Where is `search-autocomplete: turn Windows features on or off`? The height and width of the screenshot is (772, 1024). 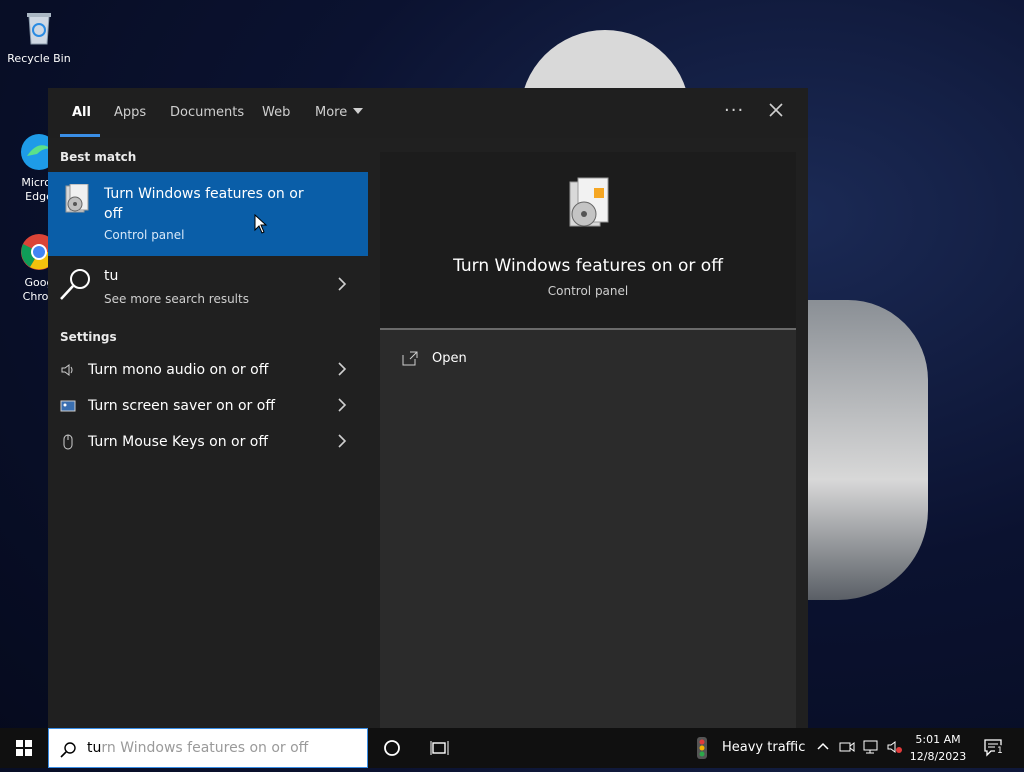 search-autocomplete: turn Windows features on or off is located at coordinates (197, 748).